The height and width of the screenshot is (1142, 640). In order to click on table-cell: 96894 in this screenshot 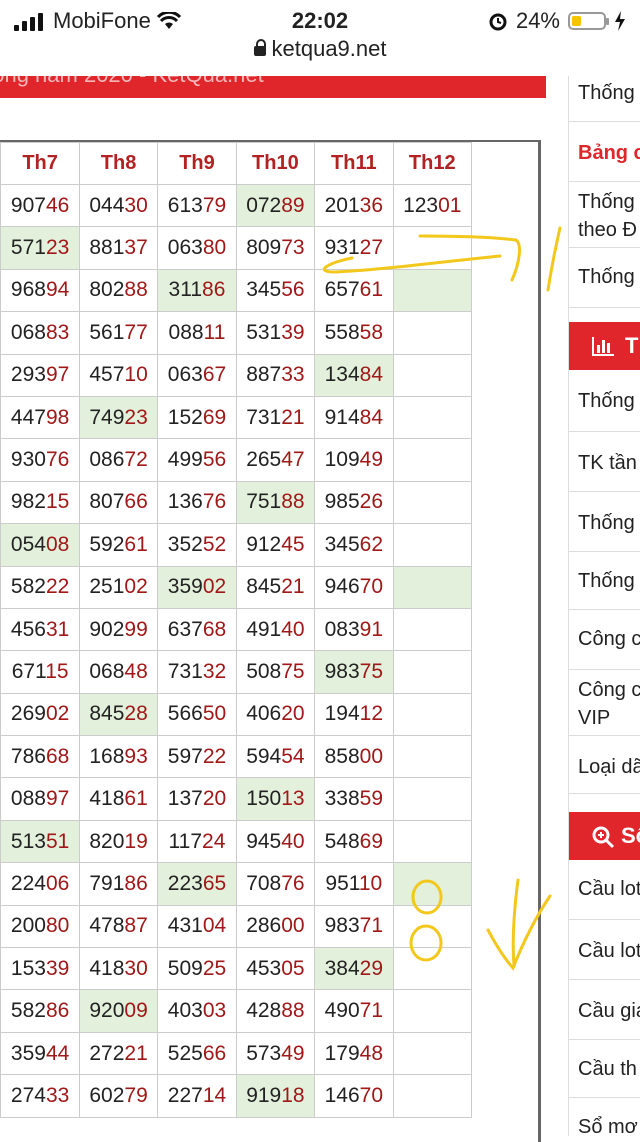, I will do `click(40, 290)`.